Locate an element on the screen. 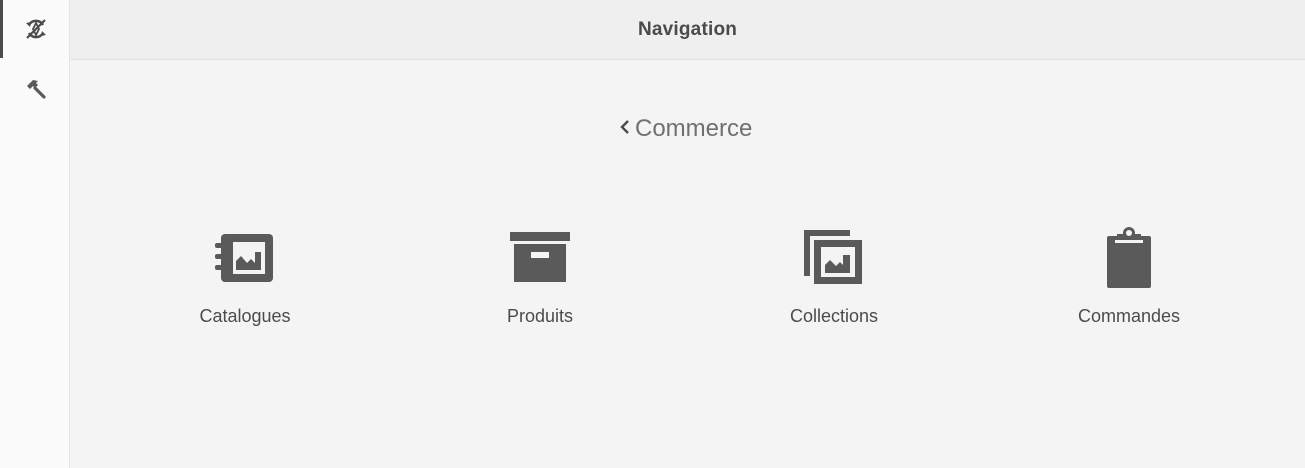 This screenshot has height=468, width=1305. navigation-icon is located at coordinates (36, 29).